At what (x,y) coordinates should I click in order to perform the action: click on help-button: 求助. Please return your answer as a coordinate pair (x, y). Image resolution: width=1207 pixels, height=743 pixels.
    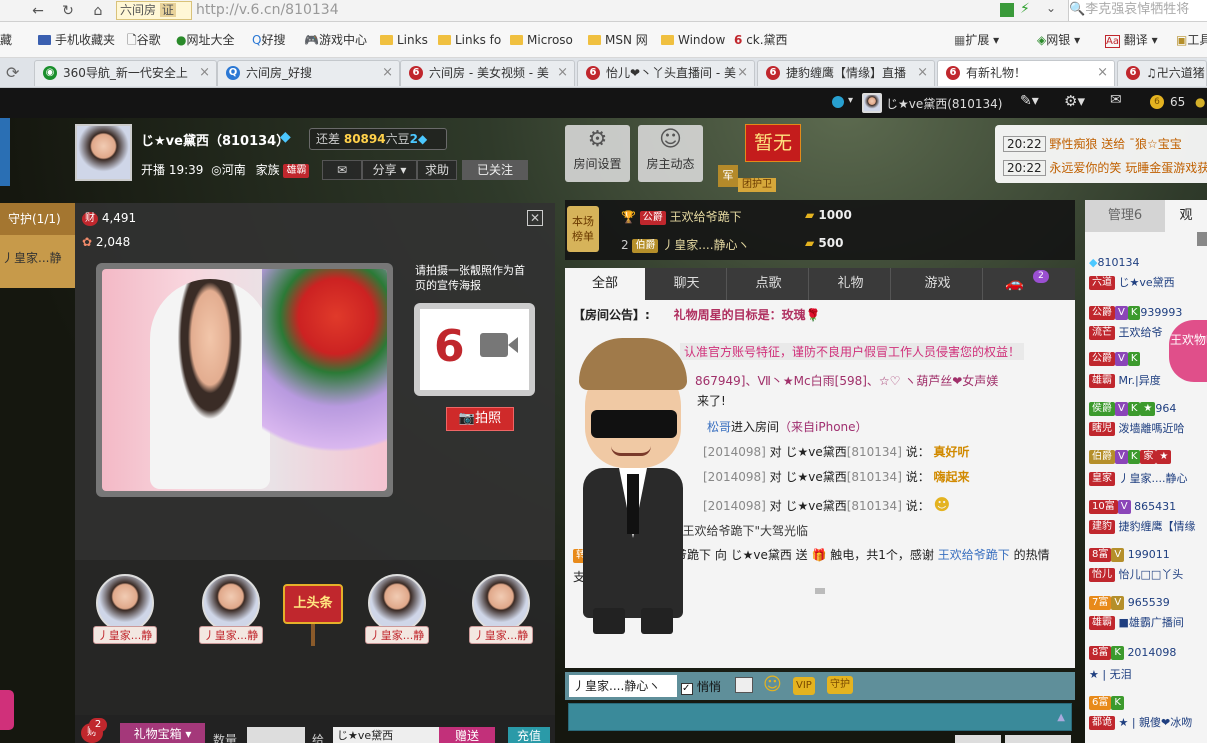
    Looking at the image, I should click on (437, 170).